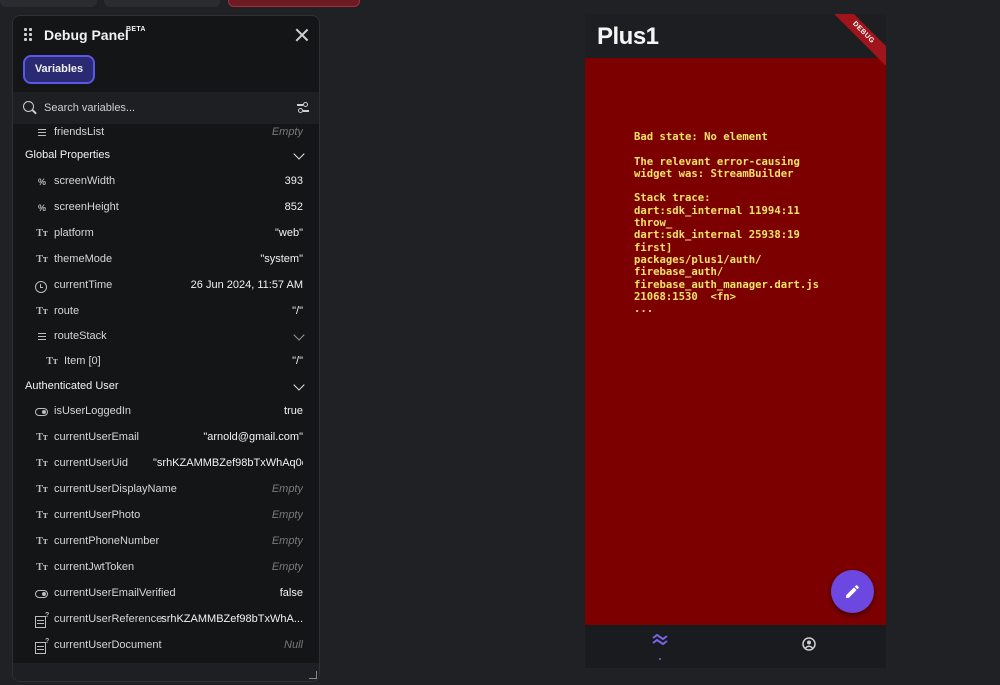 Image resolution: width=1000 pixels, height=685 pixels. What do you see at coordinates (166, 133) in the screenshot?
I see `variable-row: friendsList Empty` at bounding box center [166, 133].